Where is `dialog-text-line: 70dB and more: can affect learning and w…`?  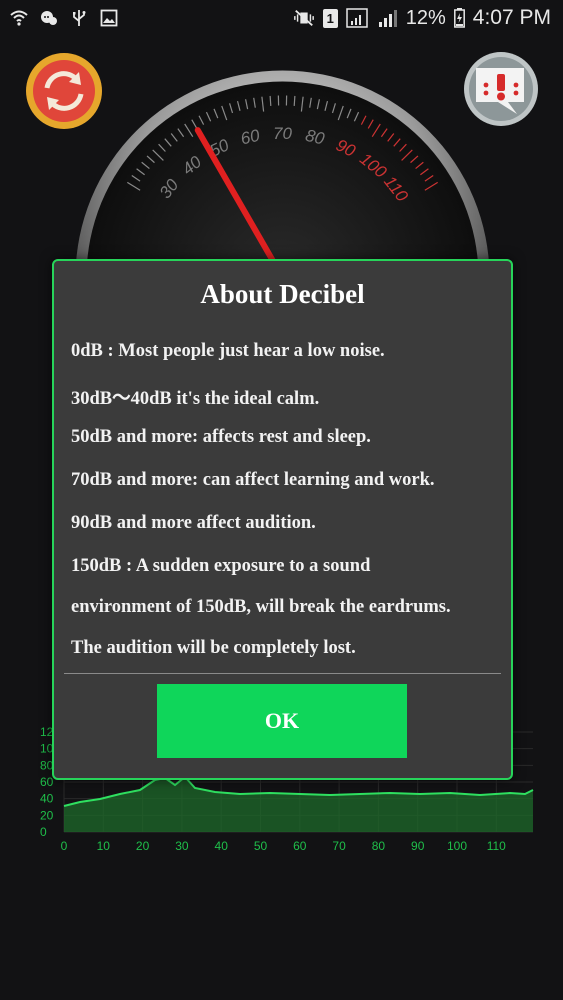
dialog-text-line: 70dB and more: can affect learning and w… is located at coordinates (253, 480).